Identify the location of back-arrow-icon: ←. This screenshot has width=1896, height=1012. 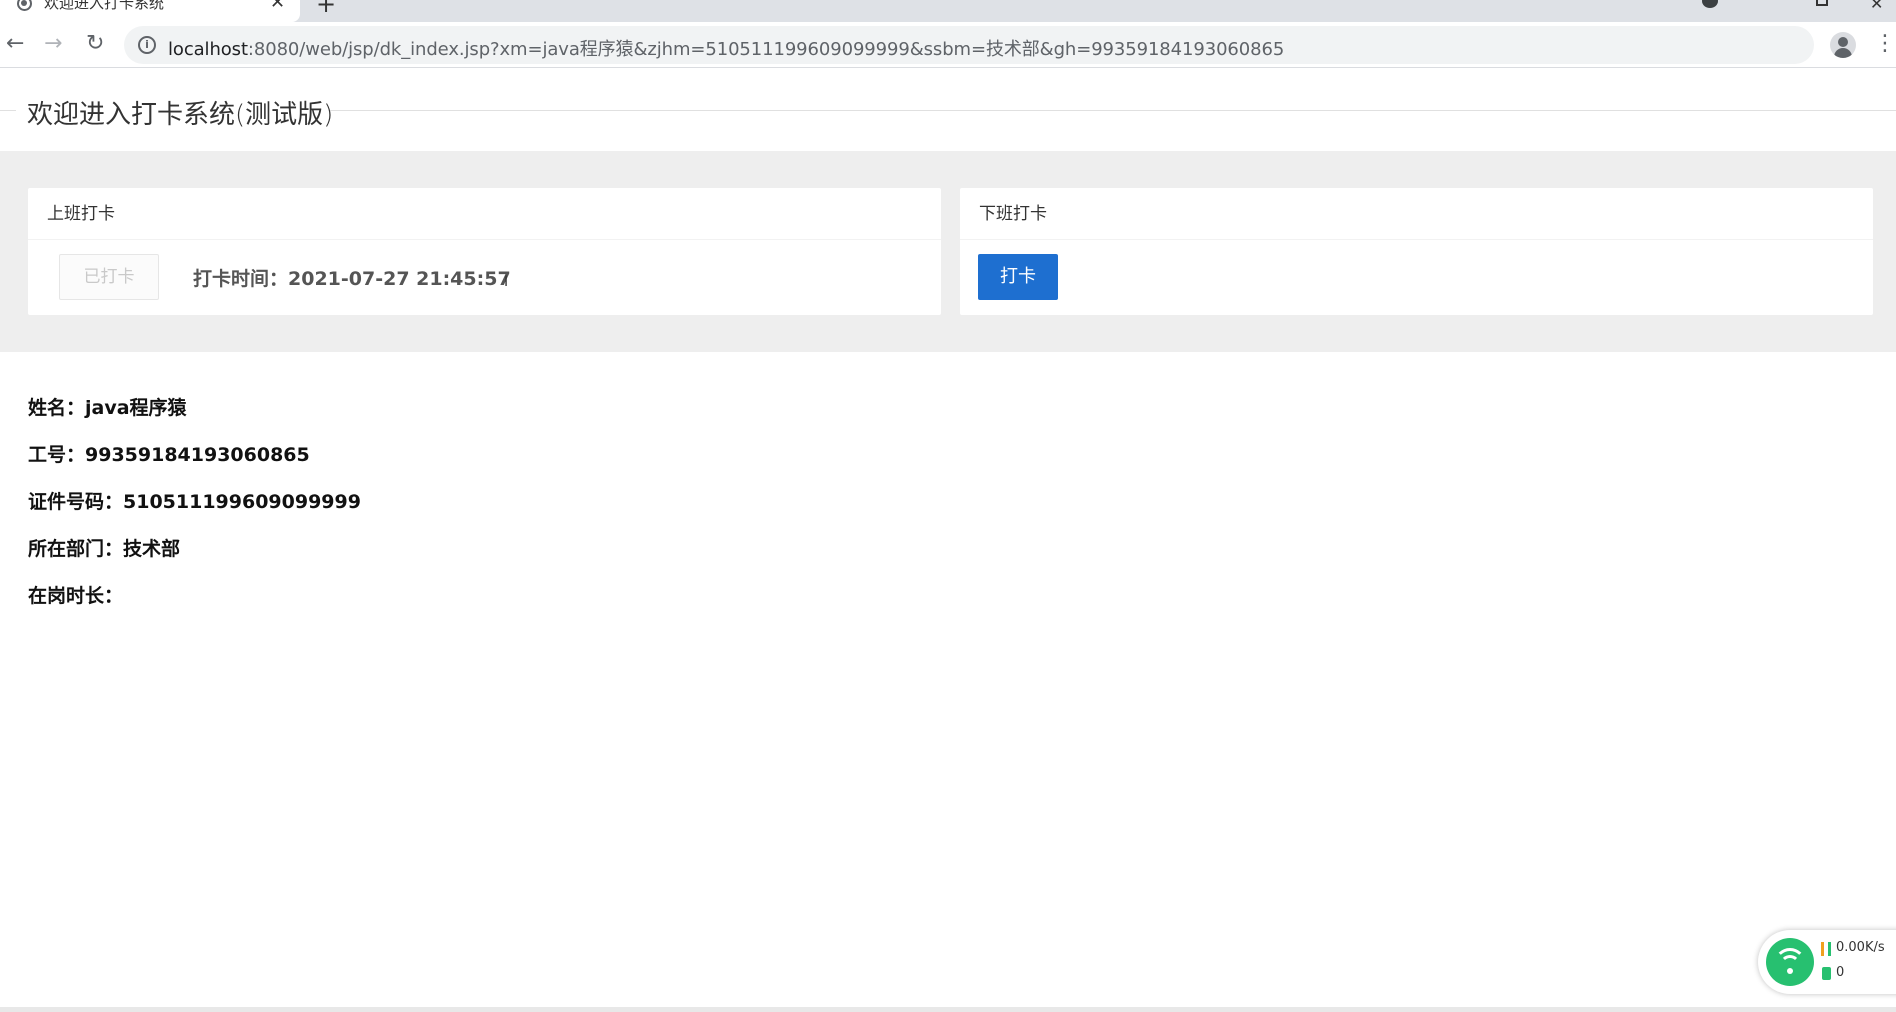
(15, 44).